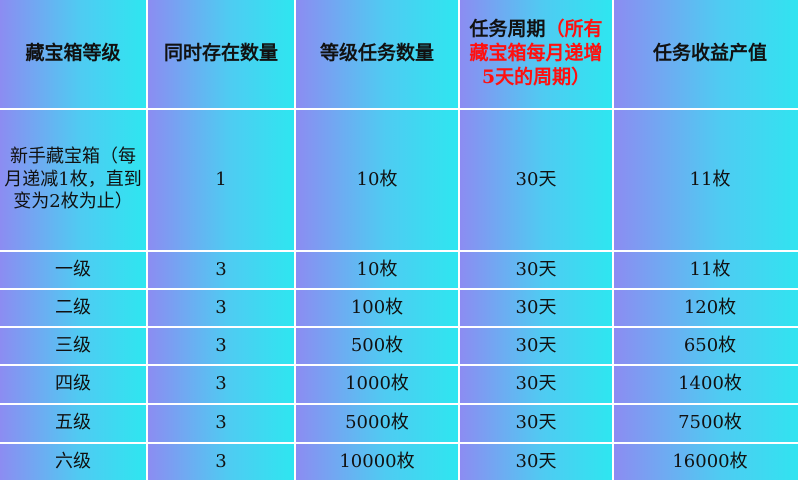  I want to click on row-1-task-count-text: 10枚, so click(377, 269).